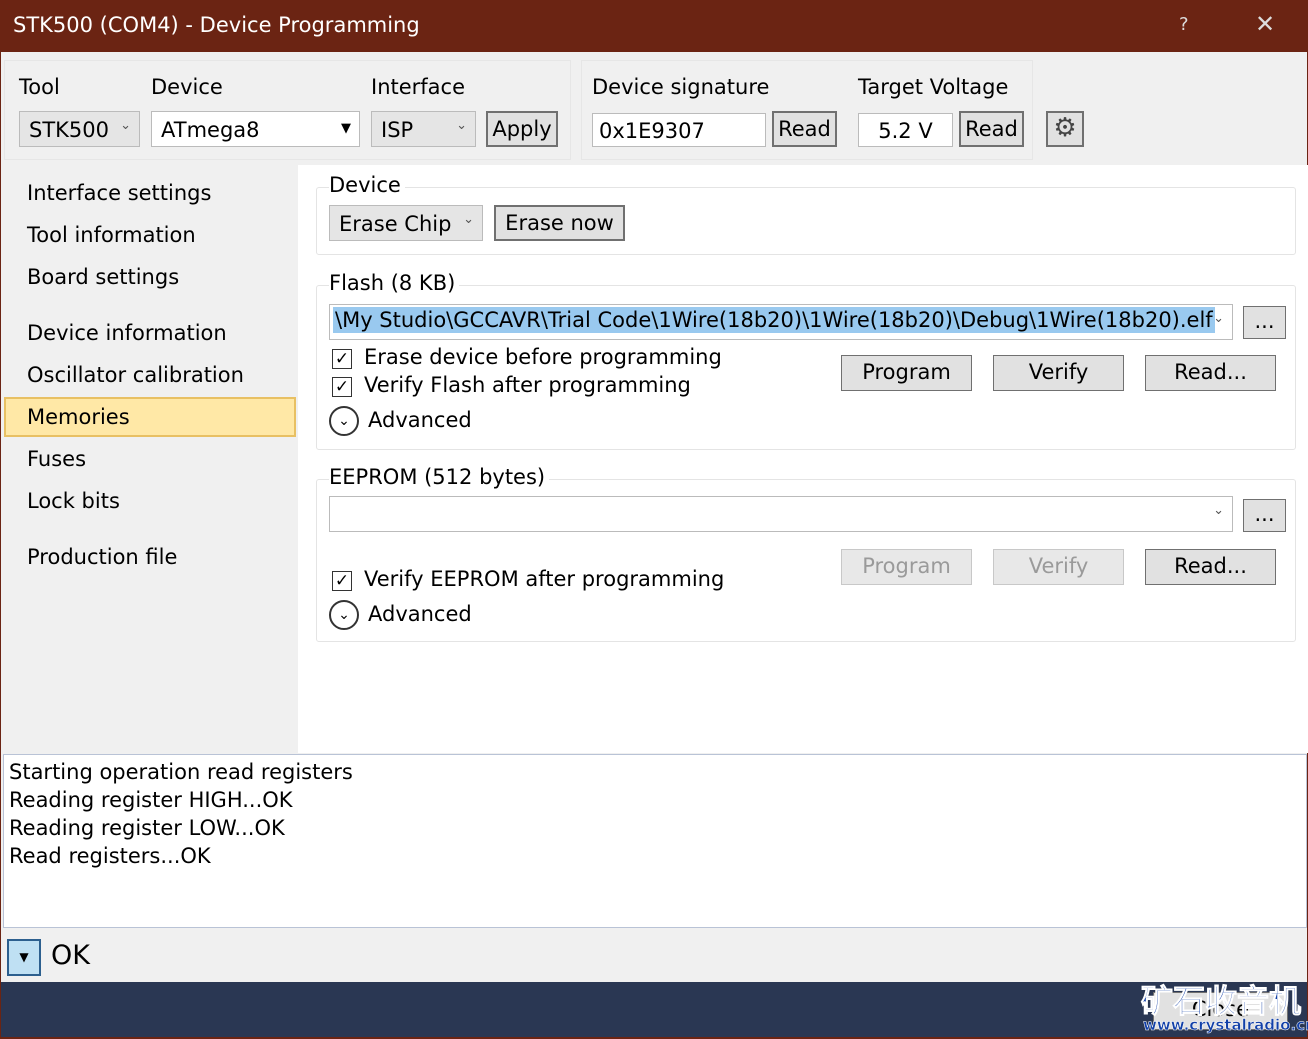 The width and height of the screenshot is (1308, 1039). I want to click on voltage-field: 5.2 V, so click(905, 130).